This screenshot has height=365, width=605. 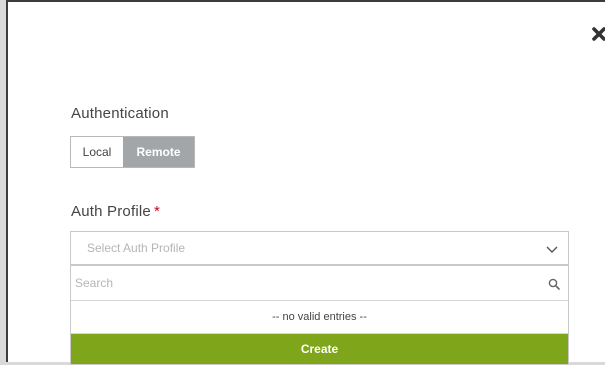 I want to click on auth-profile-label: Auth Profile *, so click(x=115, y=211).